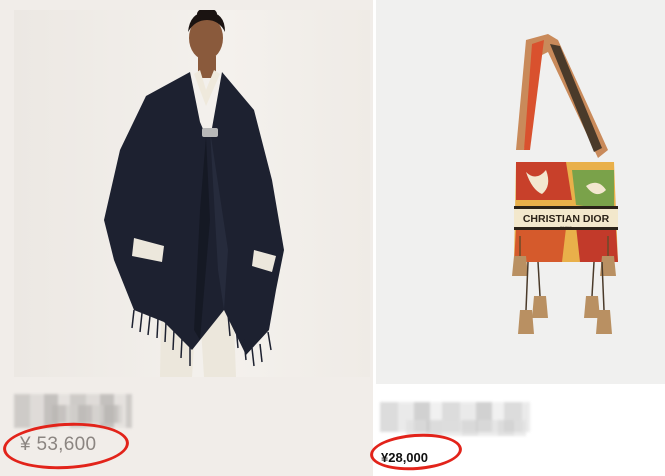 Image resolution: width=665 pixels, height=476 pixels. Describe the element at coordinates (566, 227) in the screenshot. I see `bag-sub-text: PARIS` at that location.